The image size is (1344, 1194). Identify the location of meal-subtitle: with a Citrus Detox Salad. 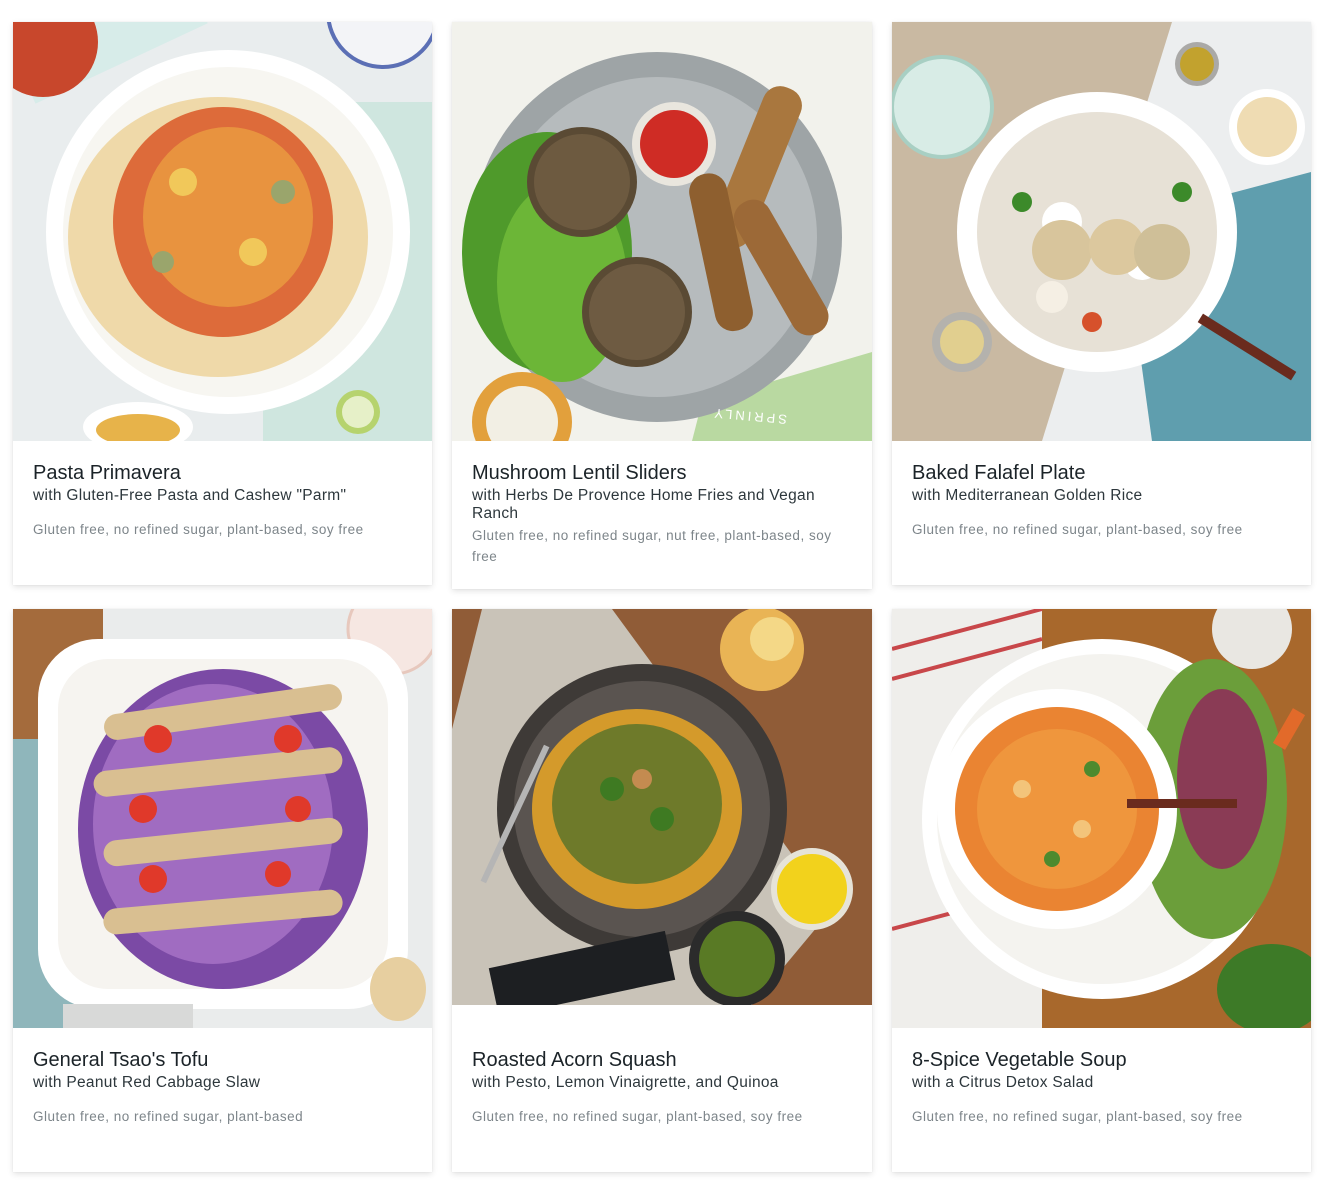
(1003, 1082).